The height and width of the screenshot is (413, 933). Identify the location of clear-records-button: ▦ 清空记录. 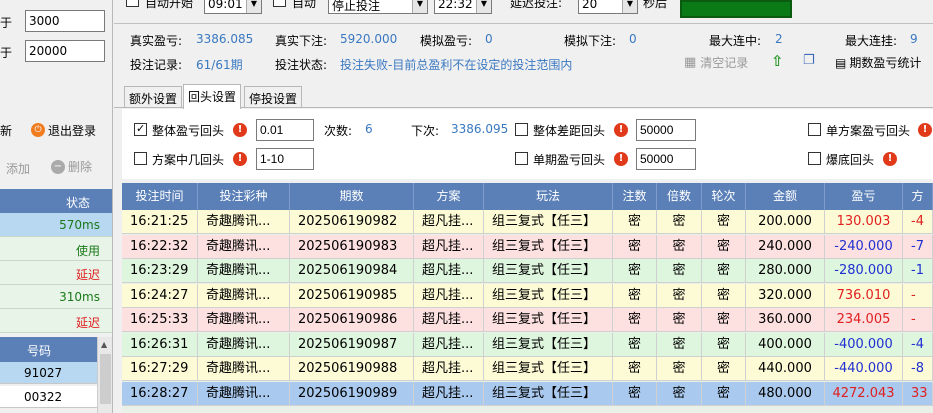
(716, 62).